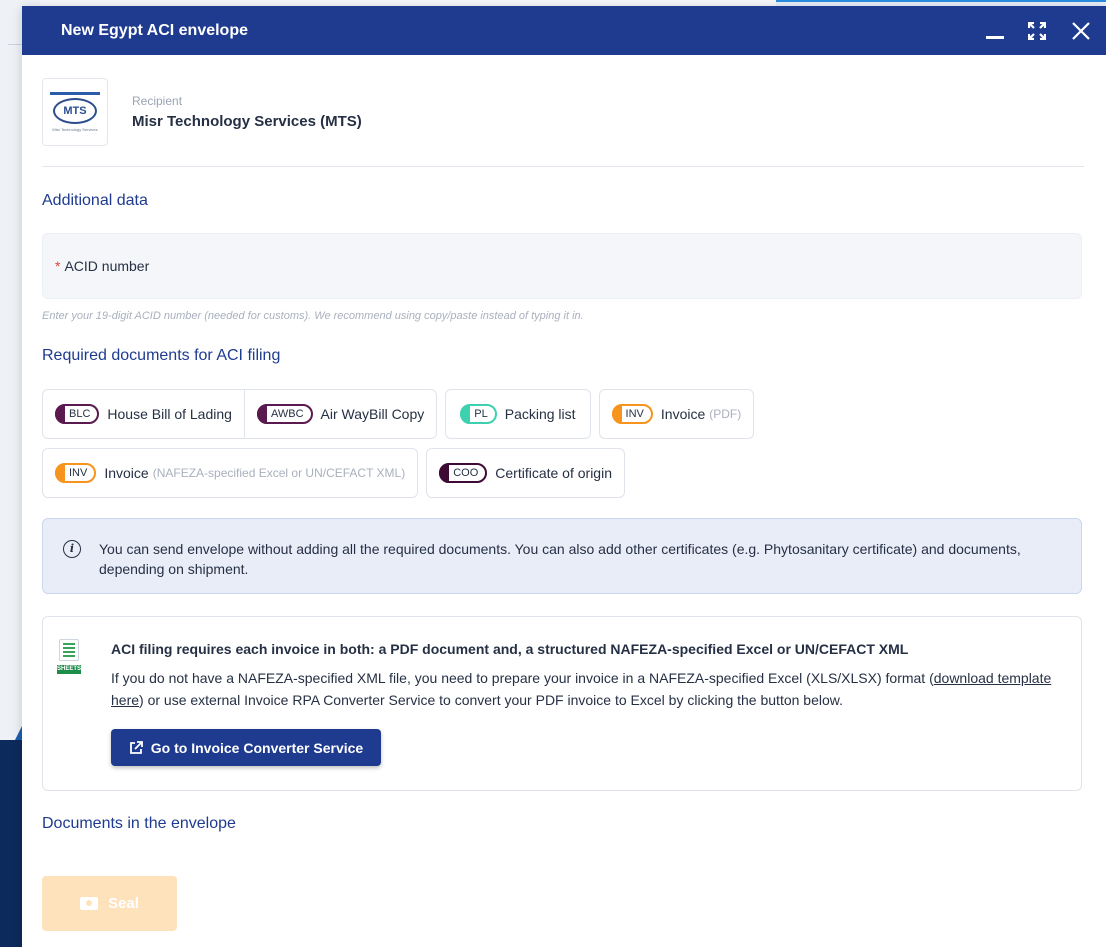  Describe the element at coordinates (463, 473) in the screenshot. I see `coo-badge: COO` at that location.